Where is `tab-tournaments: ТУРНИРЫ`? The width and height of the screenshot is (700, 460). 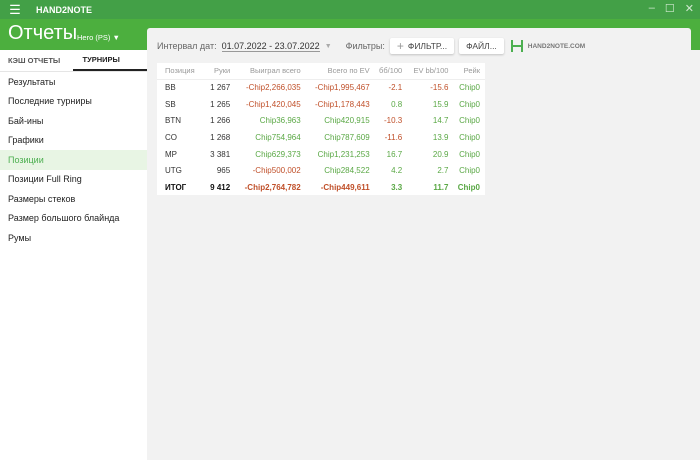
tab-tournaments: ТУРНИРЫ is located at coordinates (109, 60).